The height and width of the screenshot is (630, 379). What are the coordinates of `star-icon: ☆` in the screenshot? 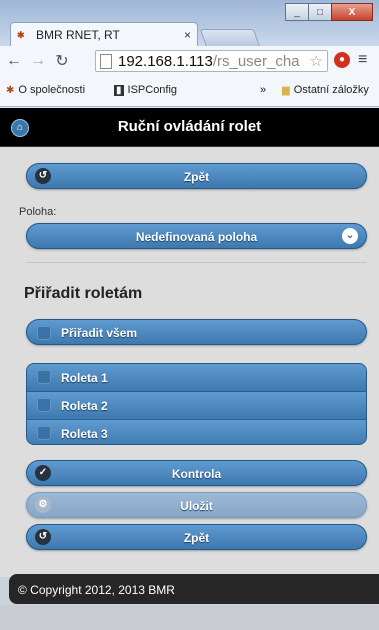 It's located at (316, 61).